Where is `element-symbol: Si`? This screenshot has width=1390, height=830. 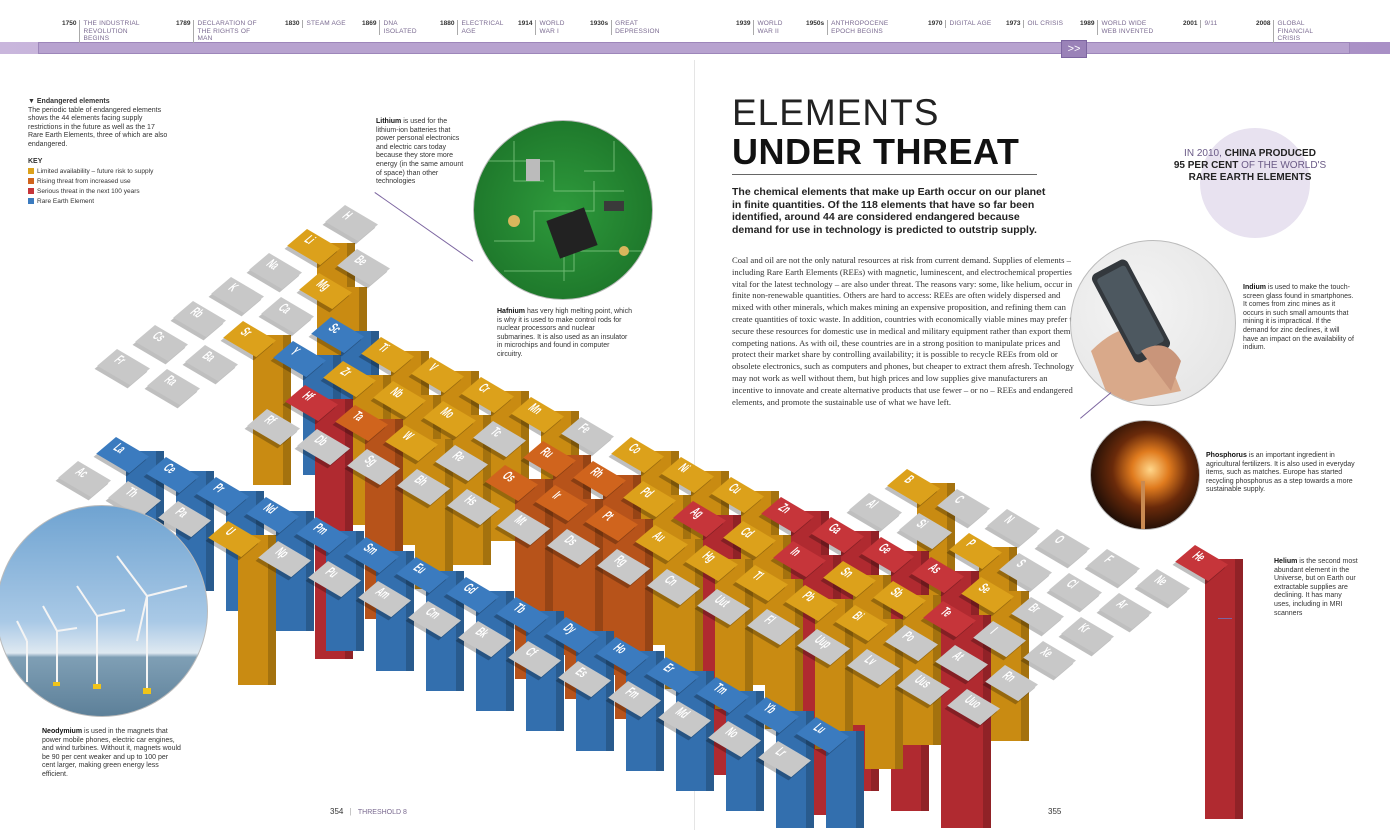 element-symbol: Si is located at coordinates (921, 524).